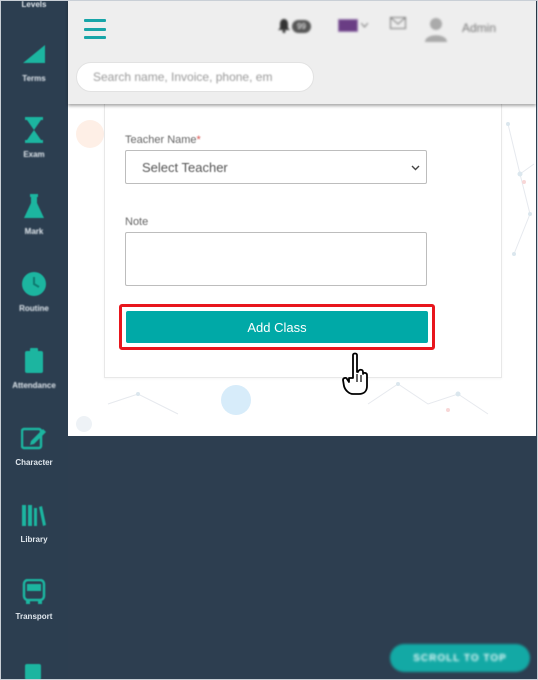 This screenshot has width=538, height=680. What do you see at coordinates (34, 223) in the screenshot?
I see `sidebar-item-mark: Mark` at bounding box center [34, 223].